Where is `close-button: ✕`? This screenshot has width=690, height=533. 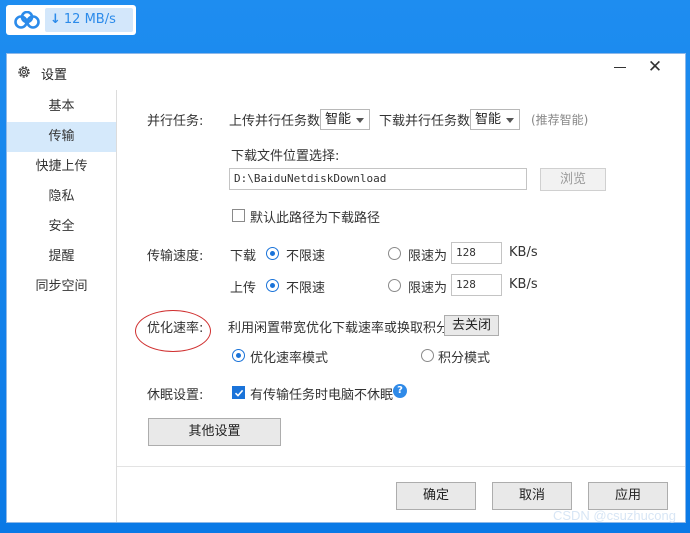 close-button: ✕ is located at coordinates (655, 67).